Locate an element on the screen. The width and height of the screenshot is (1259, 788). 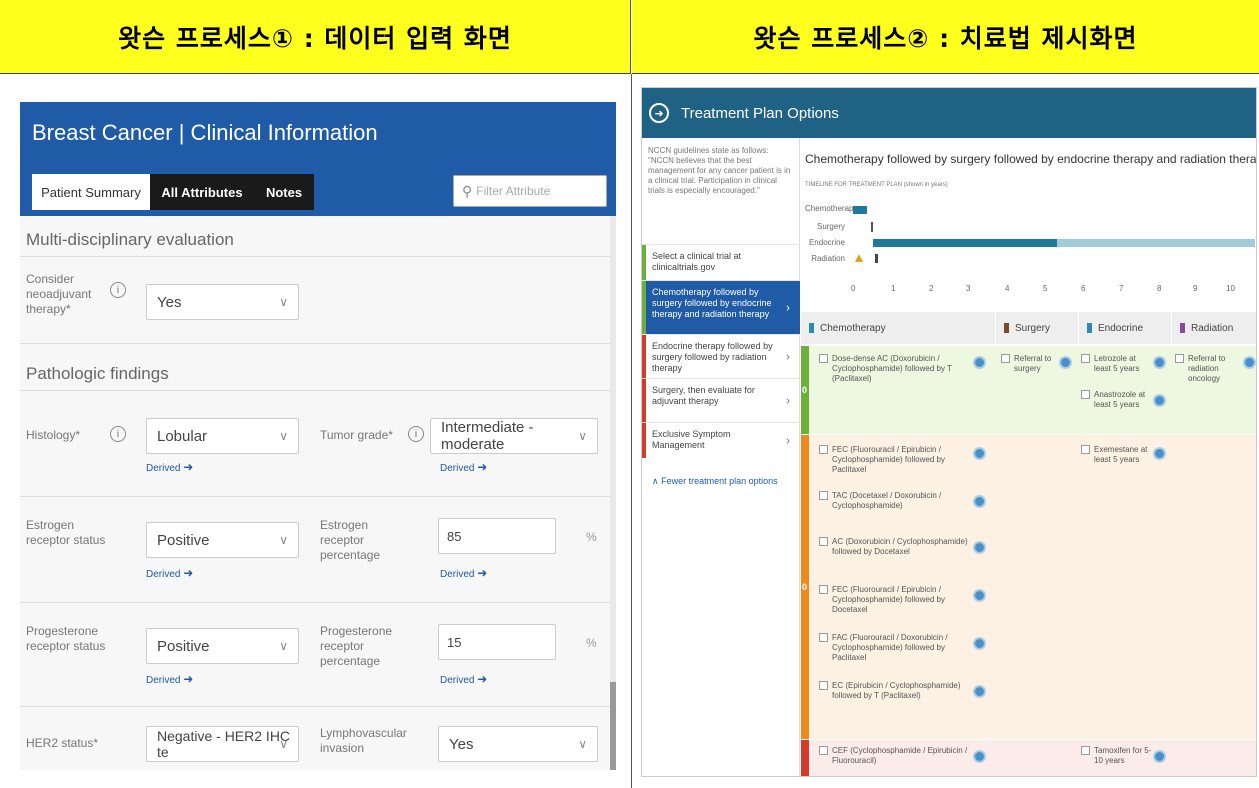
filter-input: ⚲ Filter Attribute is located at coordinates (530, 191).